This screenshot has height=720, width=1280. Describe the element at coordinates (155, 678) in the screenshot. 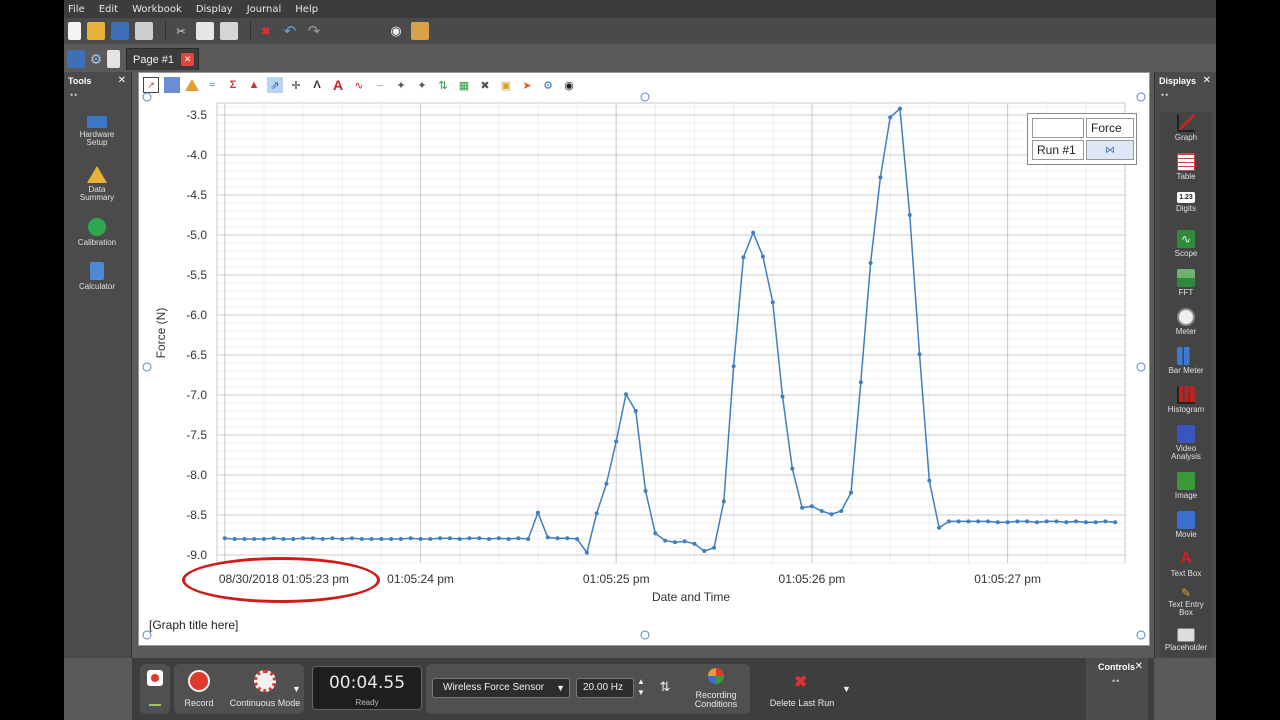

I see `record-indicator-icon` at that location.